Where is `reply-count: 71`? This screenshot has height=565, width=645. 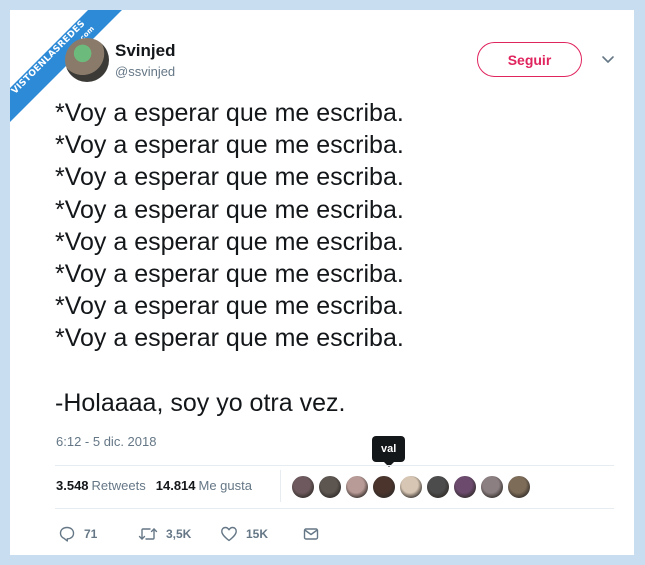
reply-count: 71 is located at coordinates (91, 534).